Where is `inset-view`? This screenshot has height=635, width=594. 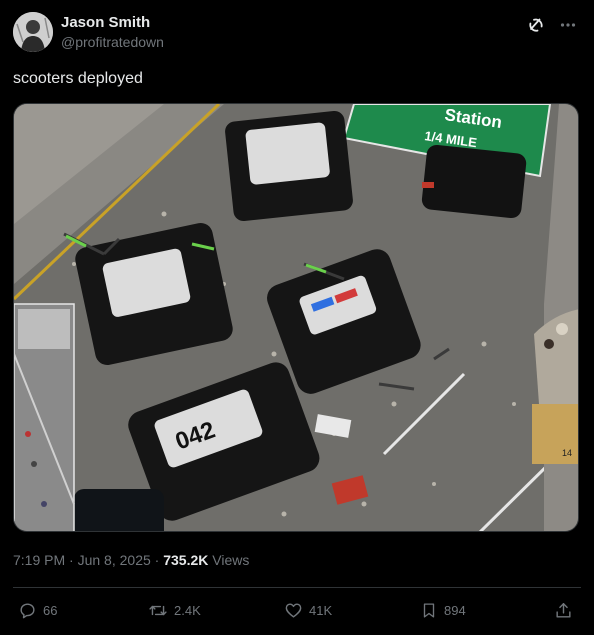 inset-view is located at coordinates (44, 417).